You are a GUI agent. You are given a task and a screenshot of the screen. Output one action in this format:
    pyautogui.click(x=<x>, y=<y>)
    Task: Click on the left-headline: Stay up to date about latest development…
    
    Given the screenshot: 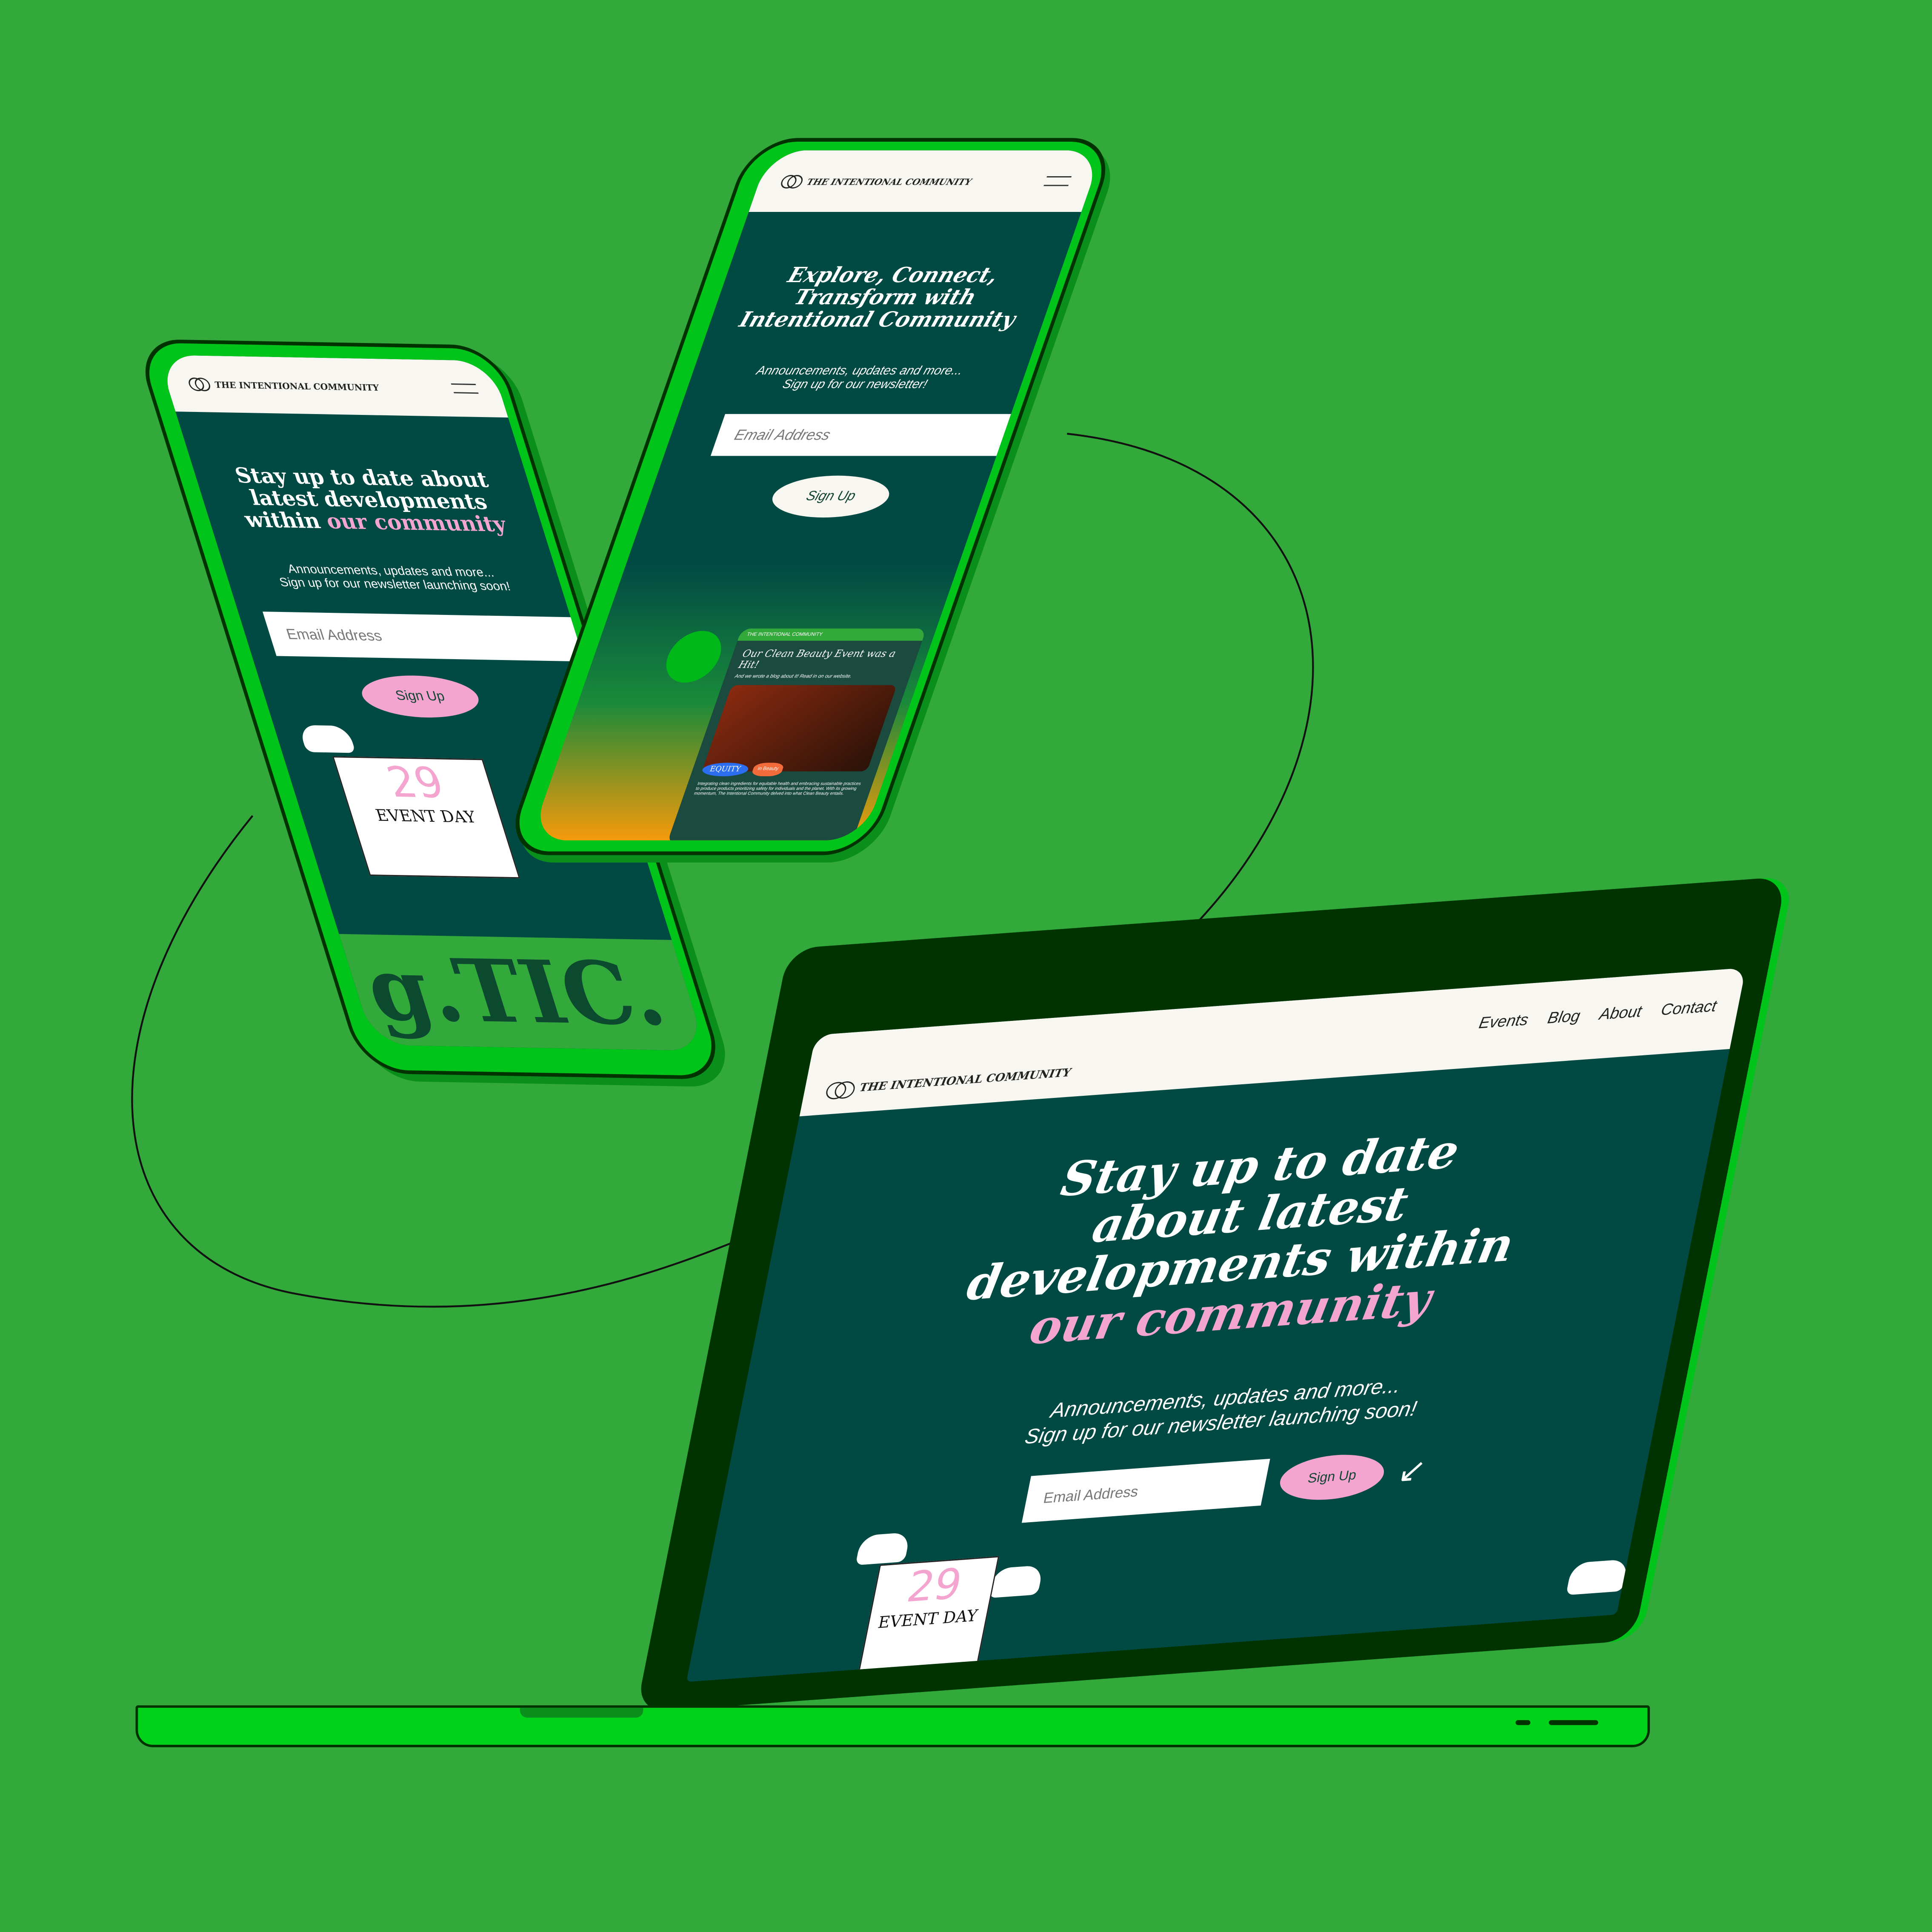 What is the action you would take?
    pyautogui.click(x=371, y=500)
    